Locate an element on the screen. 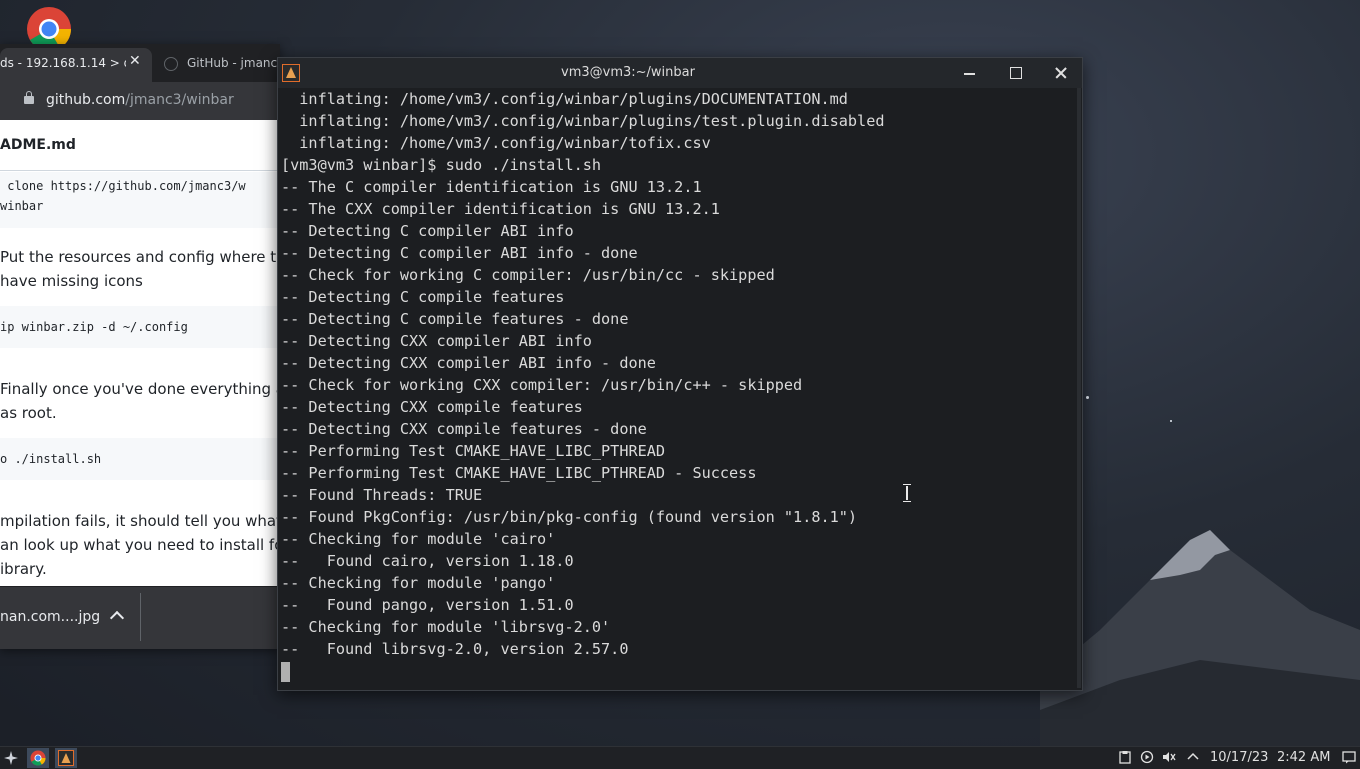 The image size is (1360, 769). desktop-mountain is located at coordinates (1200, 640).